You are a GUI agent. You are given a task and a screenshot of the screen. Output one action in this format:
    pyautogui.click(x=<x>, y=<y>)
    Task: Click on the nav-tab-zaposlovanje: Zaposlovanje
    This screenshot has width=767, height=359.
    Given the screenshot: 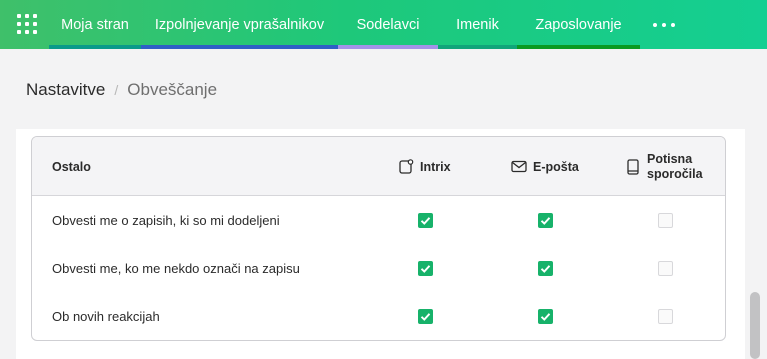 What is the action you would take?
    pyautogui.click(x=578, y=24)
    